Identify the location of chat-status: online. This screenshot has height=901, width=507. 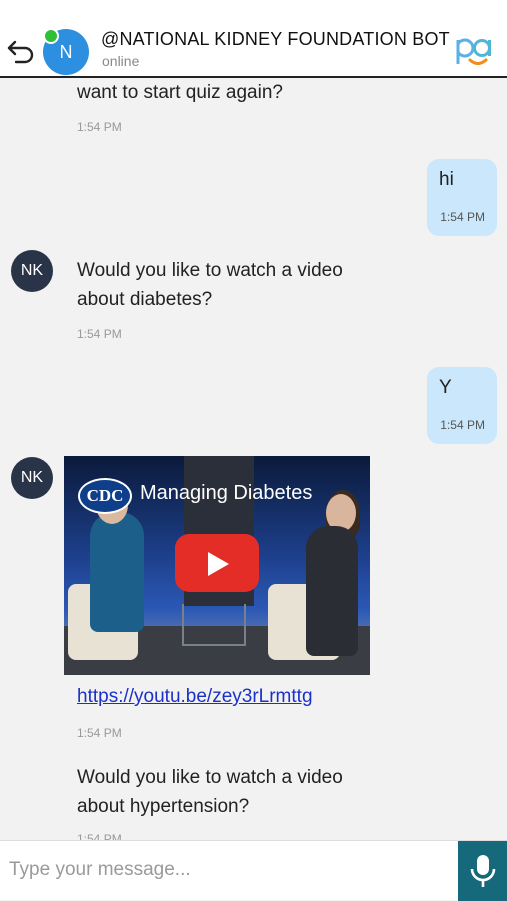
(121, 61).